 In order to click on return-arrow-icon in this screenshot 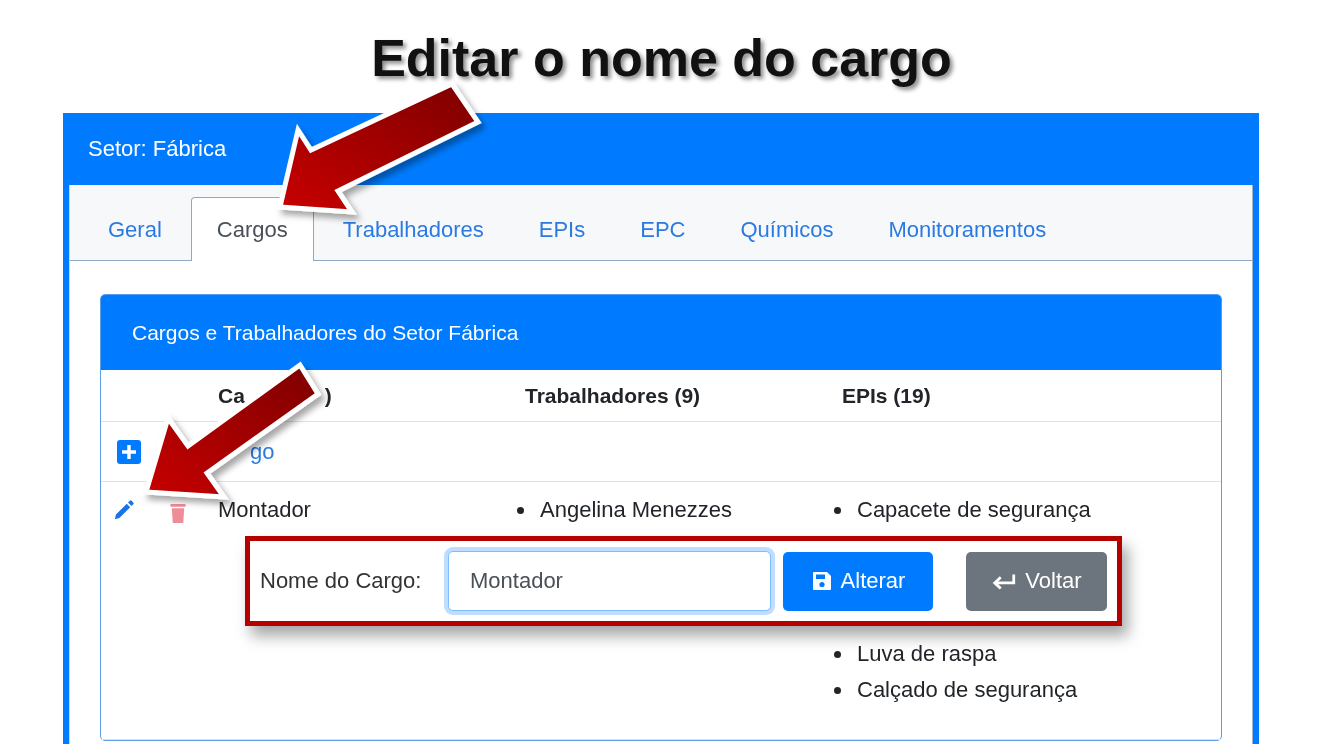, I will do `click(1004, 581)`.